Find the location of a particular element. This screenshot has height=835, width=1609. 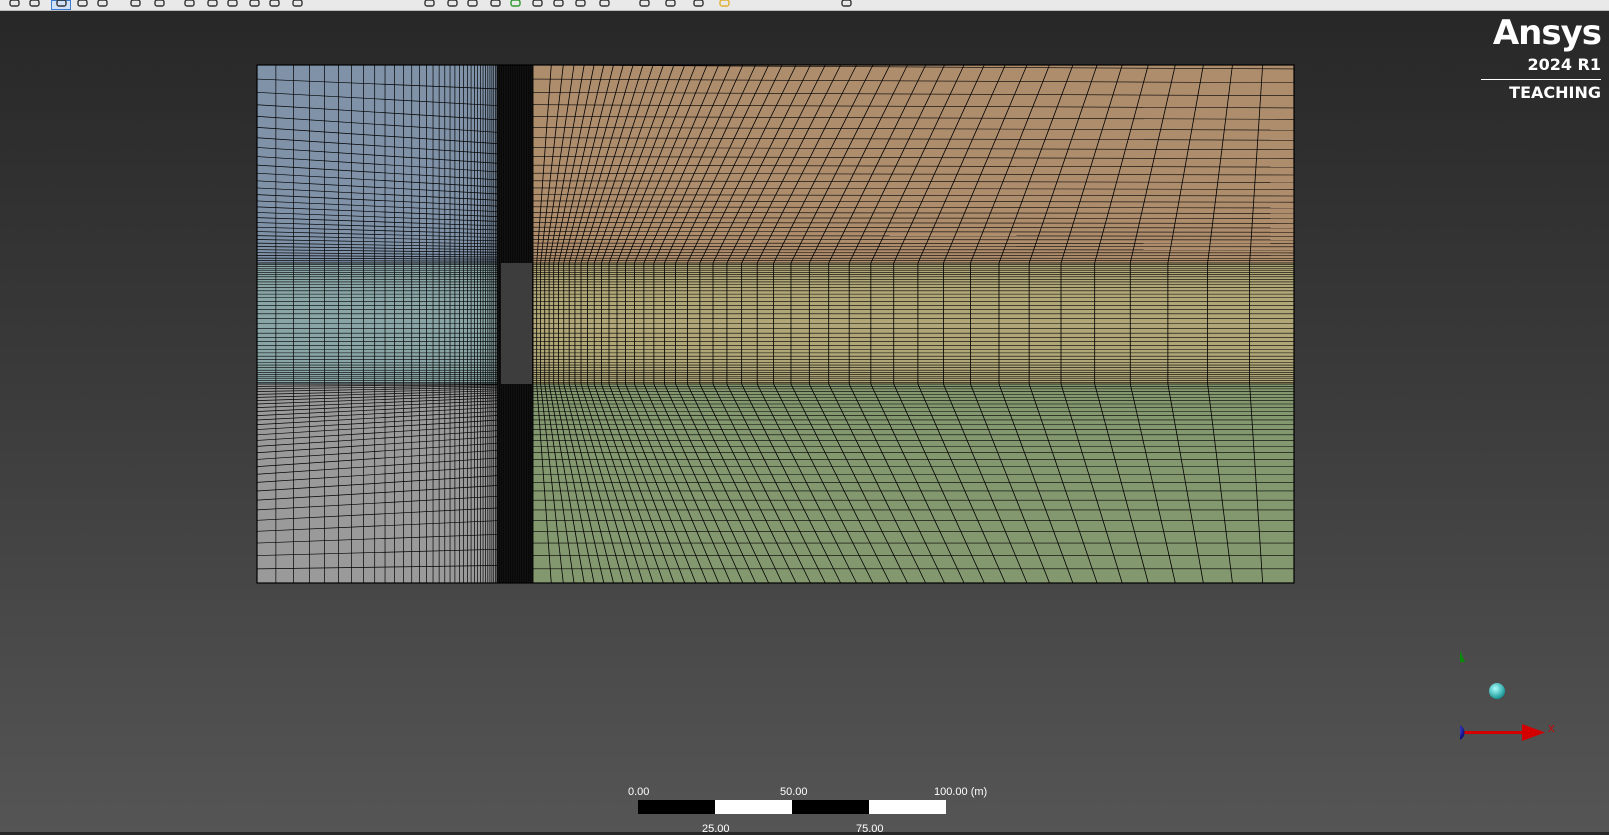

scale-label-75: 75.00 is located at coordinates (870, 829).